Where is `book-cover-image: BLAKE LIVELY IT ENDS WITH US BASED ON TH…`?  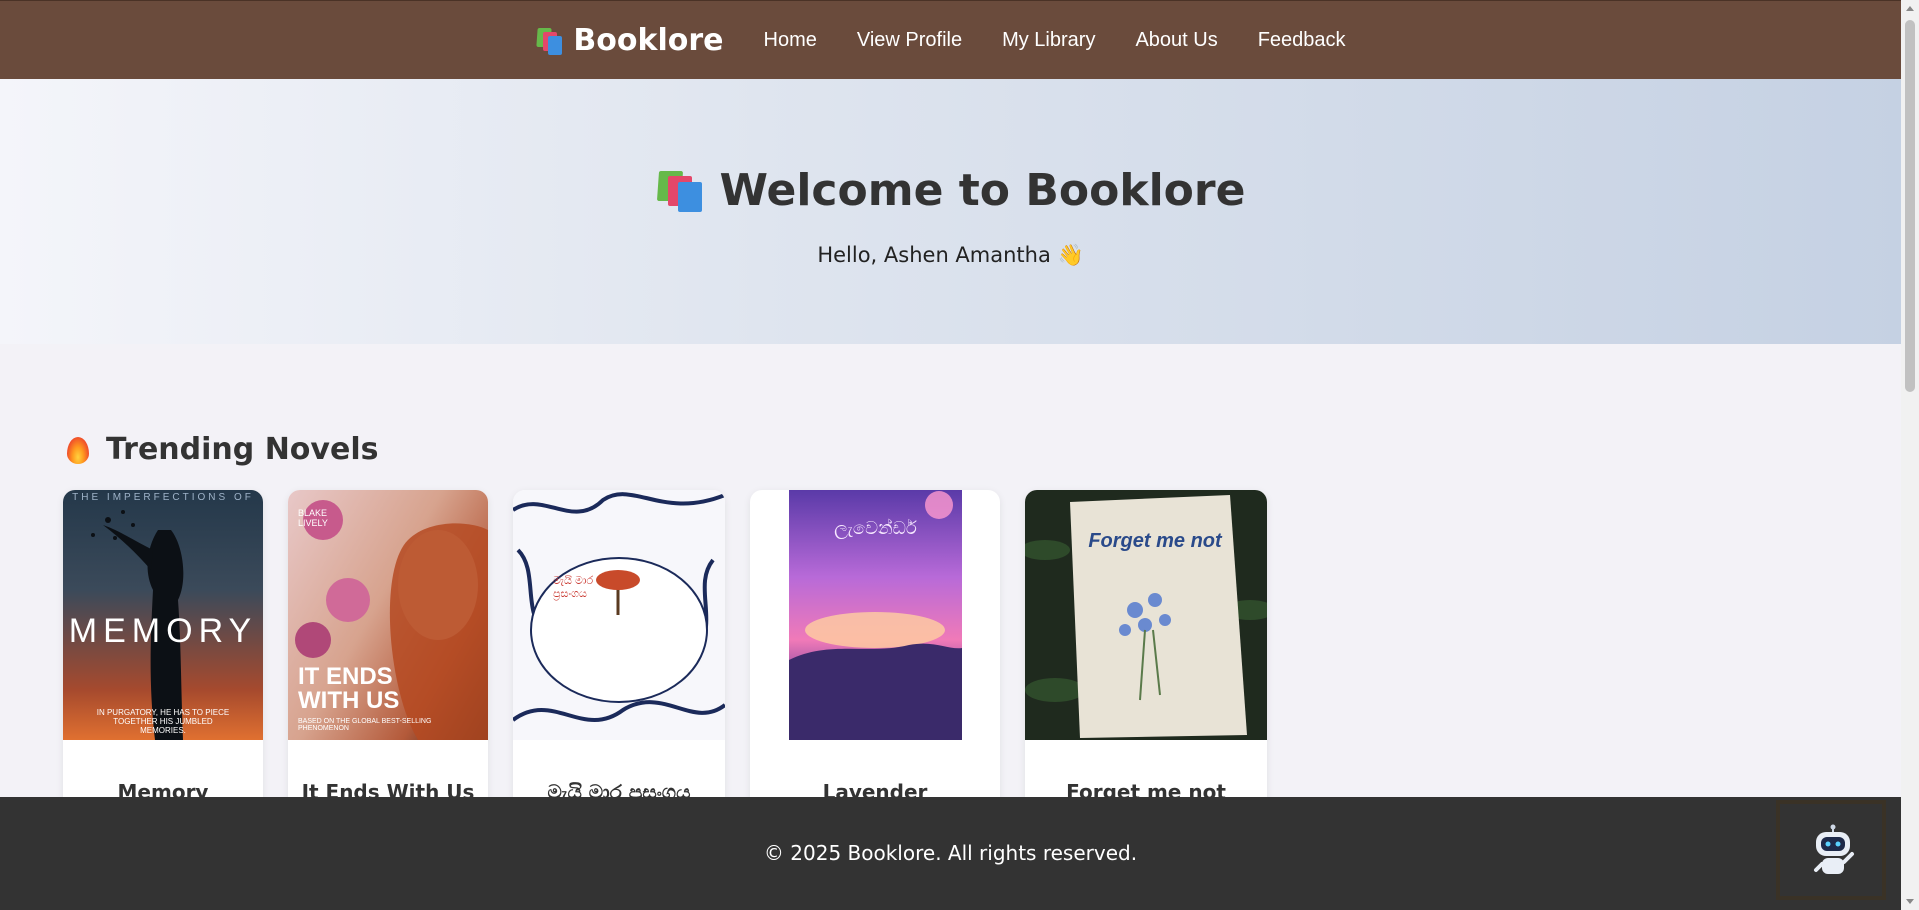
book-cover-image: BLAKE LIVELY IT ENDS WITH US BASED ON TH… is located at coordinates (388, 615).